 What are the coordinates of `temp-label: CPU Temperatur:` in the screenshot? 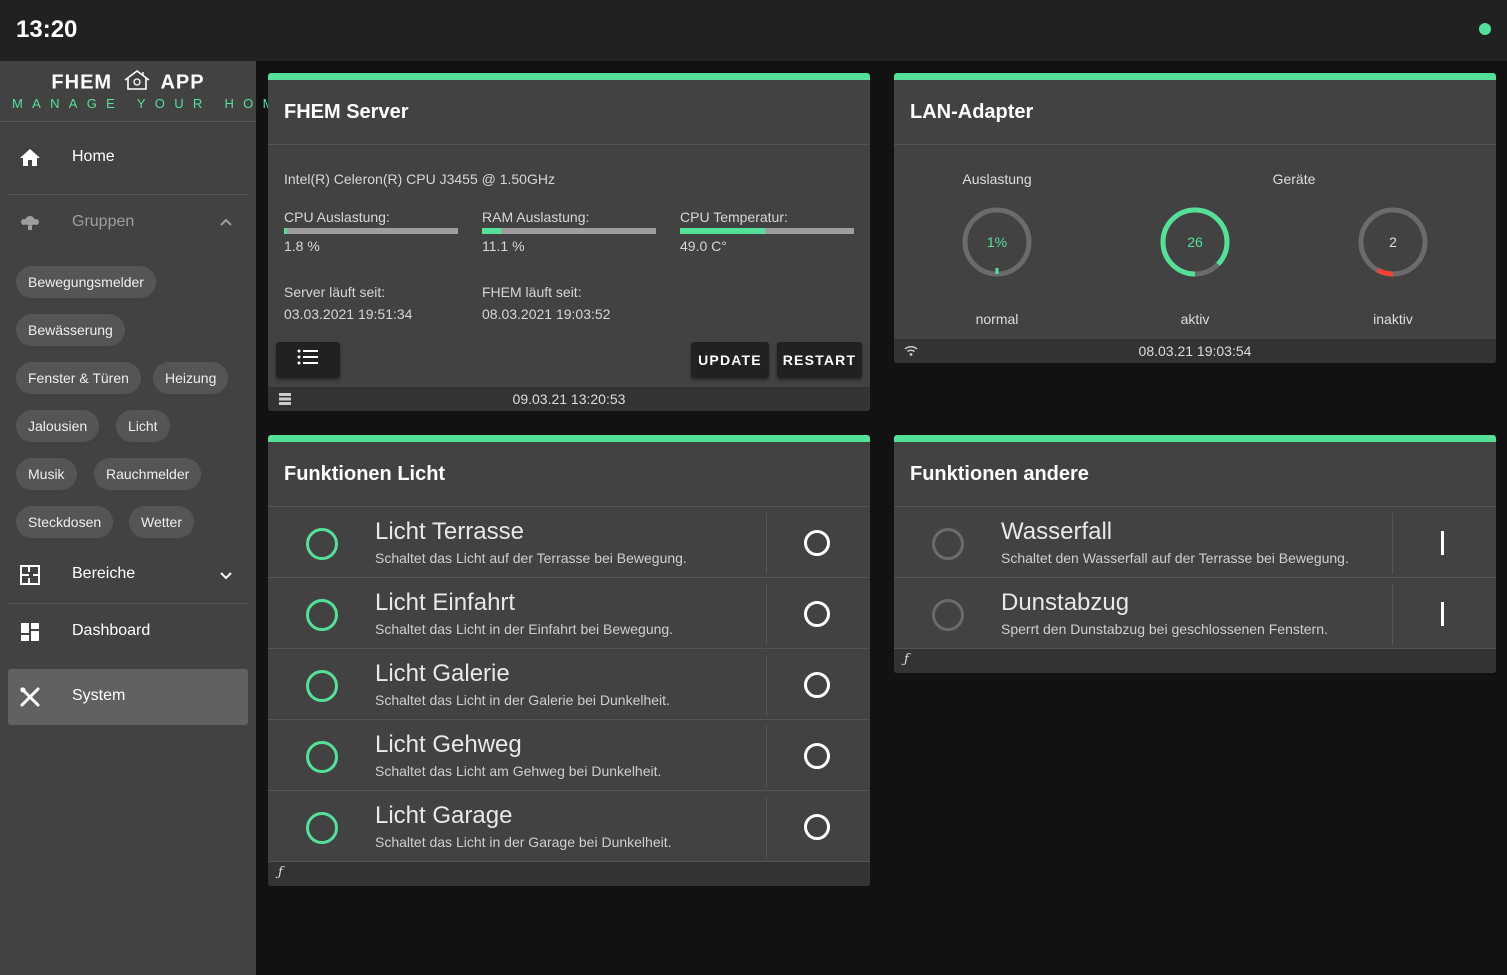 It's located at (734, 217).